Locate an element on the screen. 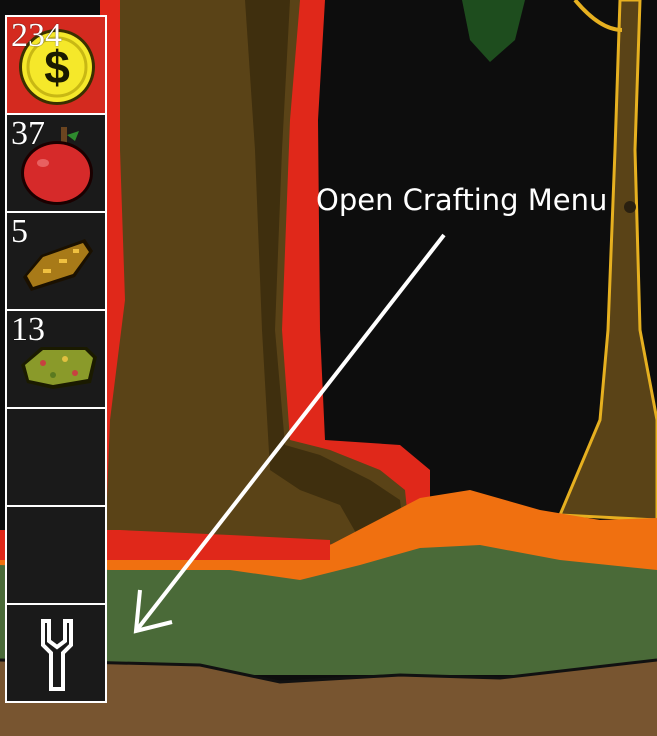  inventory-slot-gold-coin: $ 234 is located at coordinates (56, 65).